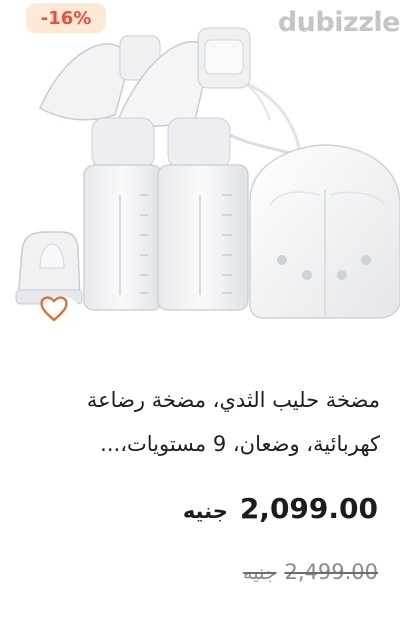 The height and width of the screenshot is (631, 400). Describe the element at coordinates (338, 22) in the screenshot. I see `dubizzle-watermark: dubizzle` at that location.